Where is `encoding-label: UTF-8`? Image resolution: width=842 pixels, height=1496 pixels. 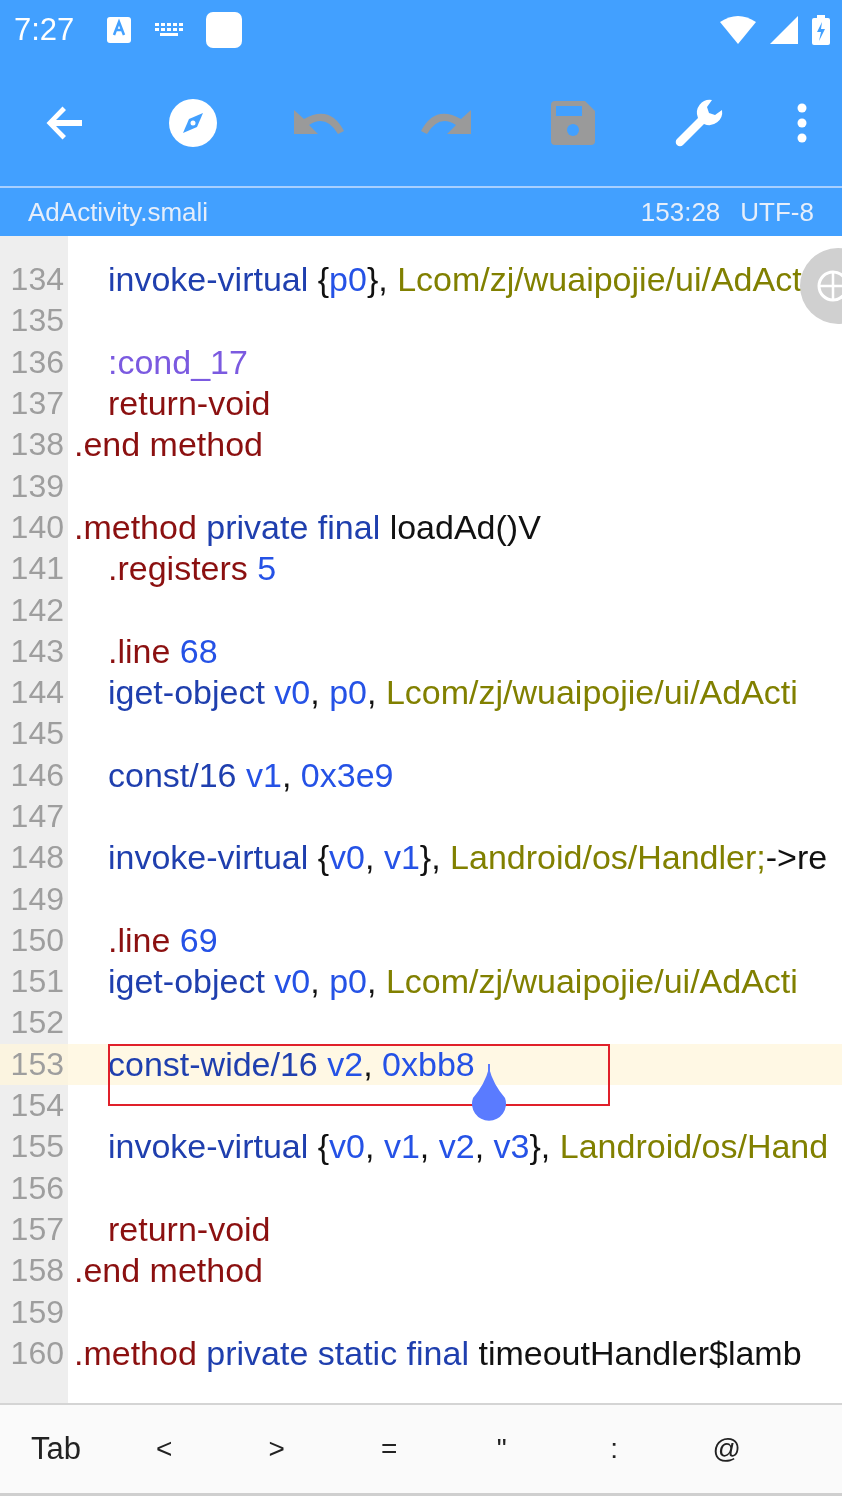 encoding-label: UTF-8 is located at coordinates (777, 212).